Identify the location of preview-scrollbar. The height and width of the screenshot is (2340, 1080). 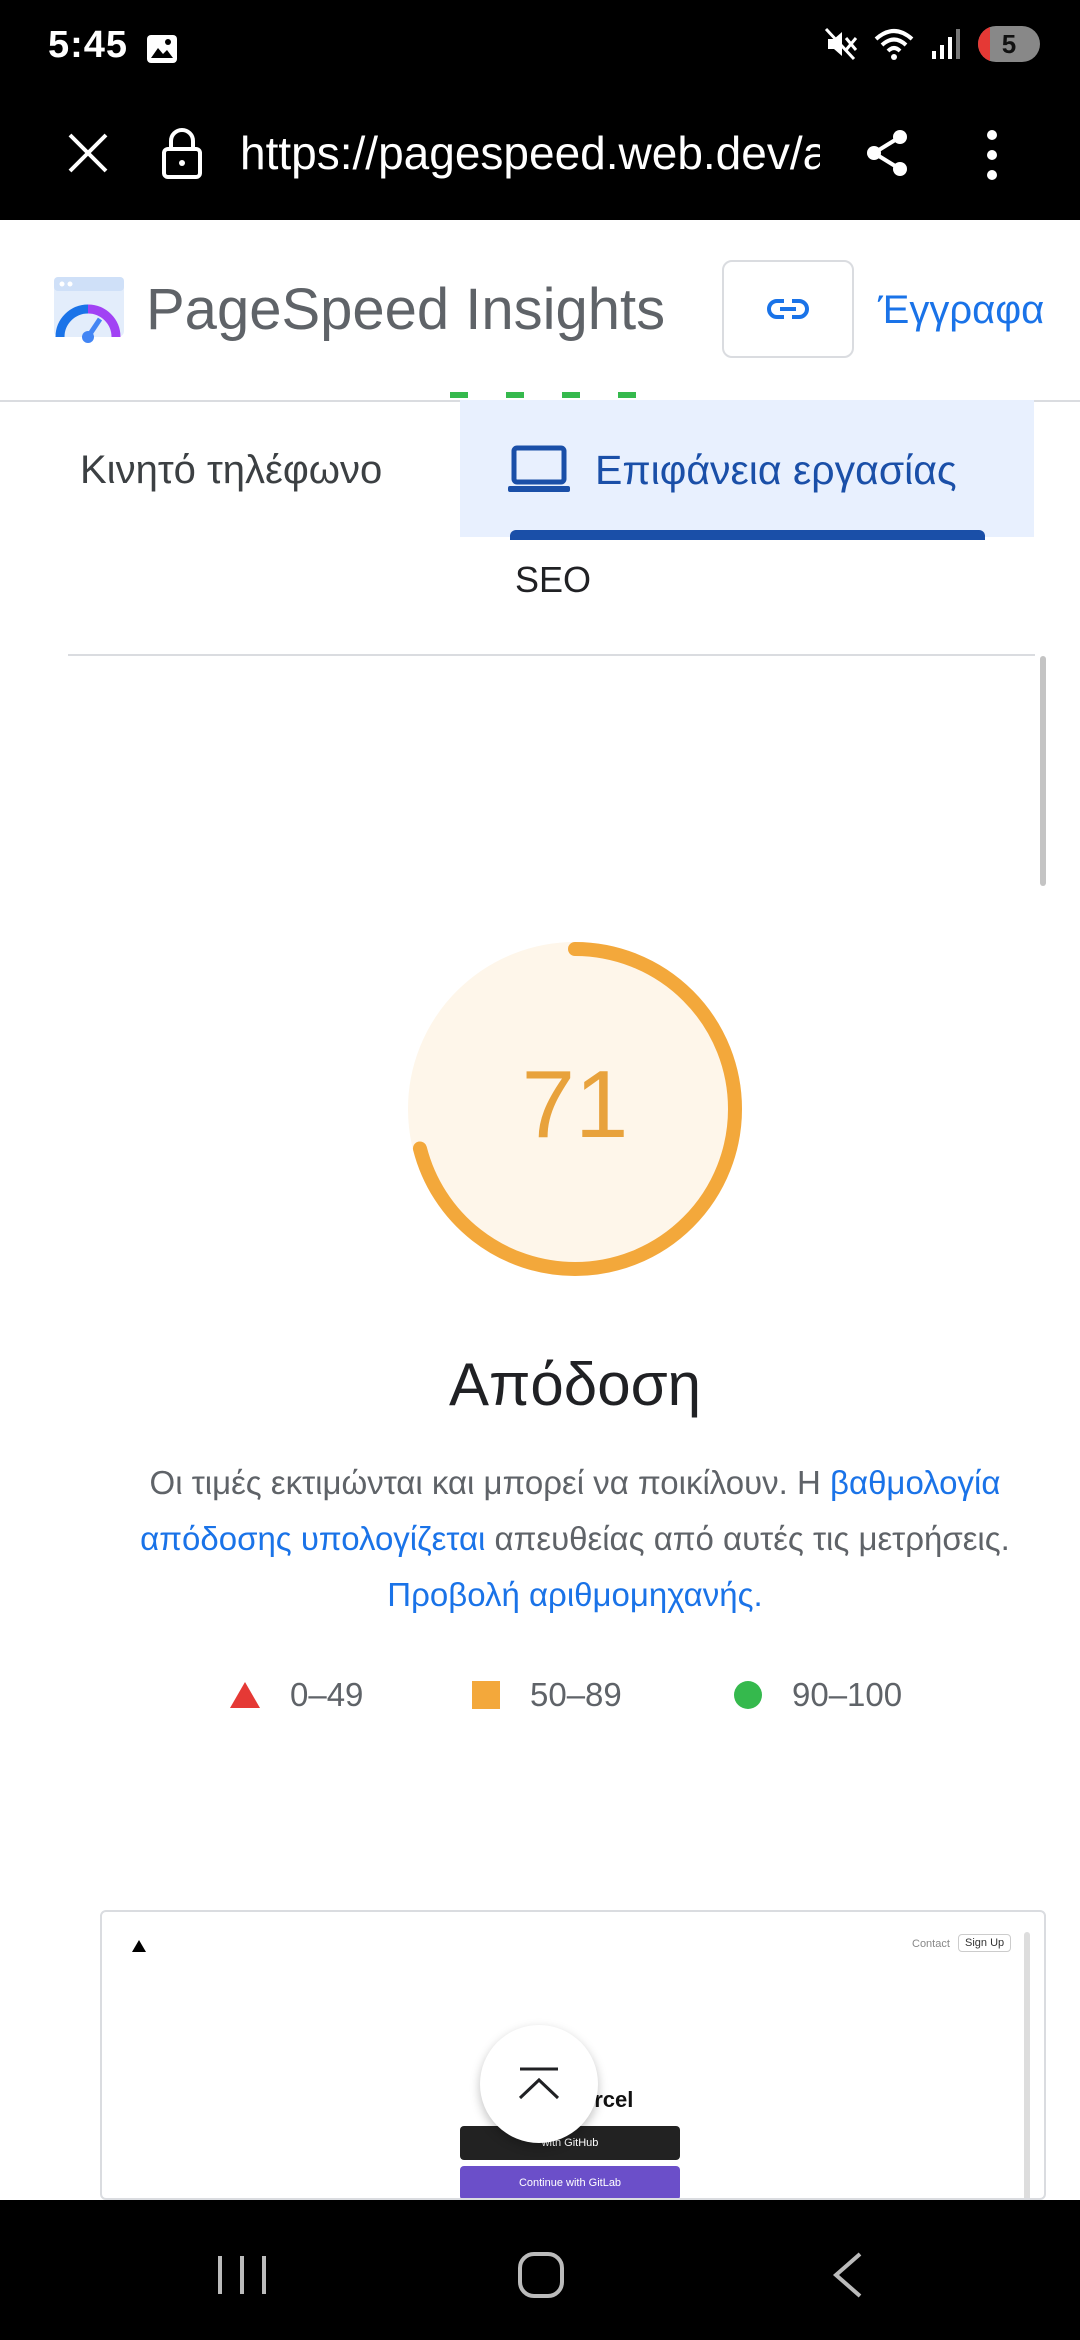
(1027, 2065).